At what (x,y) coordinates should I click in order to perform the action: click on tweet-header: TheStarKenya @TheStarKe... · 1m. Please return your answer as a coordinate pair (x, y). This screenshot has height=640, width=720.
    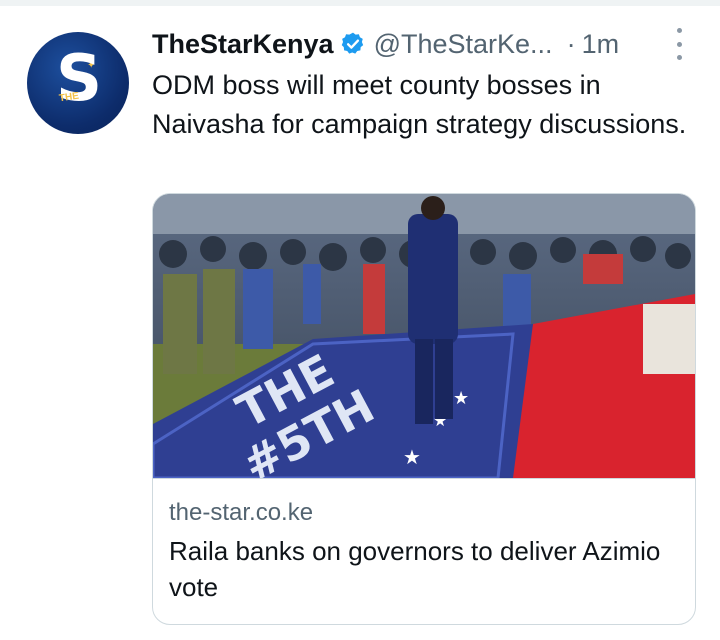
    Looking at the image, I should click on (422, 44).